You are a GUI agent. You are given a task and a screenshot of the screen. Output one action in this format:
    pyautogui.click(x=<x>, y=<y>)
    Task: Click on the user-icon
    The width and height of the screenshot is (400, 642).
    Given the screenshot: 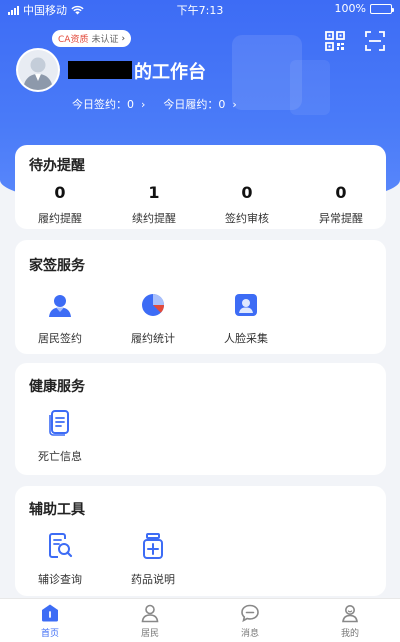 What is the action you would take?
    pyautogui.click(x=150, y=613)
    